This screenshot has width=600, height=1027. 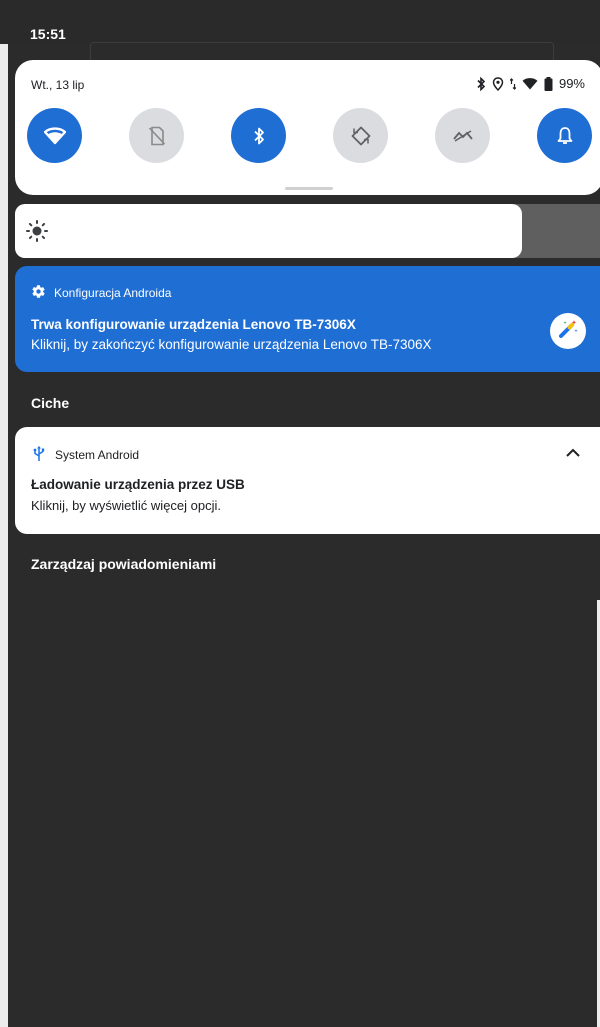 What do you see at coordinates (300, 31) in the screenshot?
I see `status-bar: 15:51` at bounding box center [300, 31].